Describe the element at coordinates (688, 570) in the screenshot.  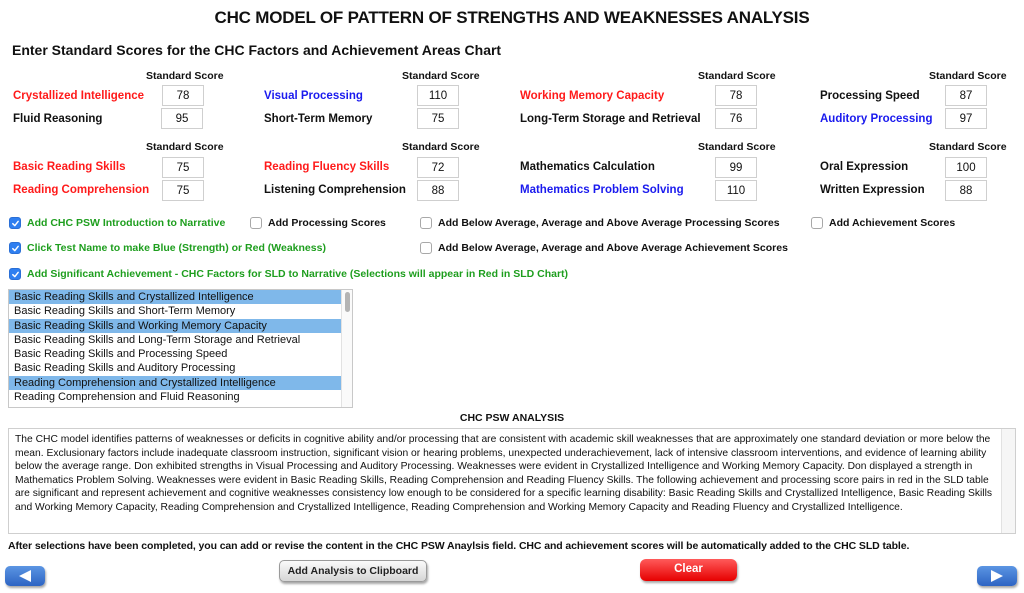
I see `clear-button: Clear` at that location.